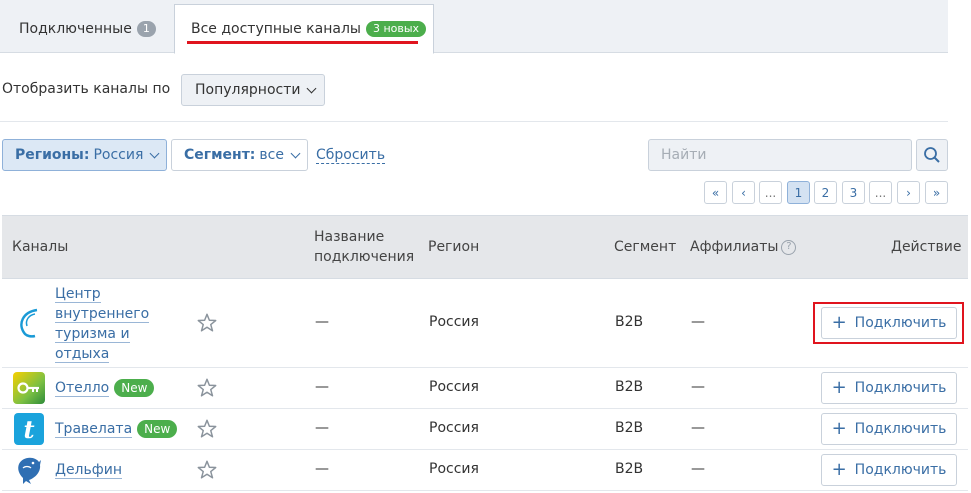  Describe the element at coordinates (645, 247) in the screenshot. I see `column-header-segment: Сегмент` at that location.